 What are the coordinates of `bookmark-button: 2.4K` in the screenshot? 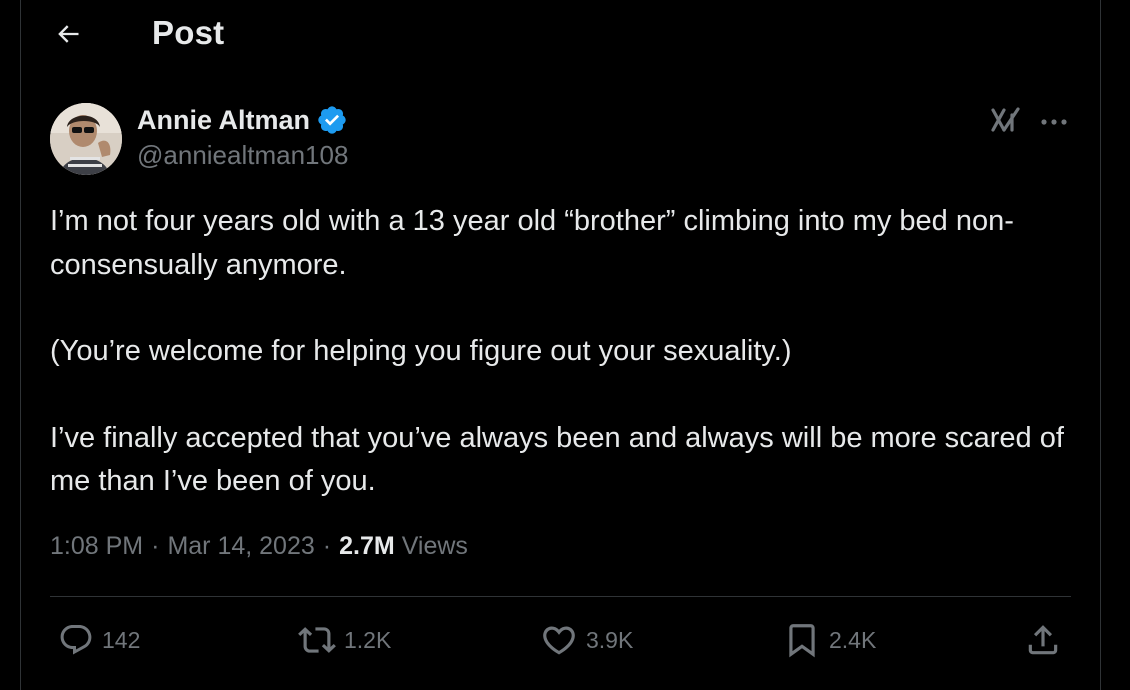 It's located at (829, 640).